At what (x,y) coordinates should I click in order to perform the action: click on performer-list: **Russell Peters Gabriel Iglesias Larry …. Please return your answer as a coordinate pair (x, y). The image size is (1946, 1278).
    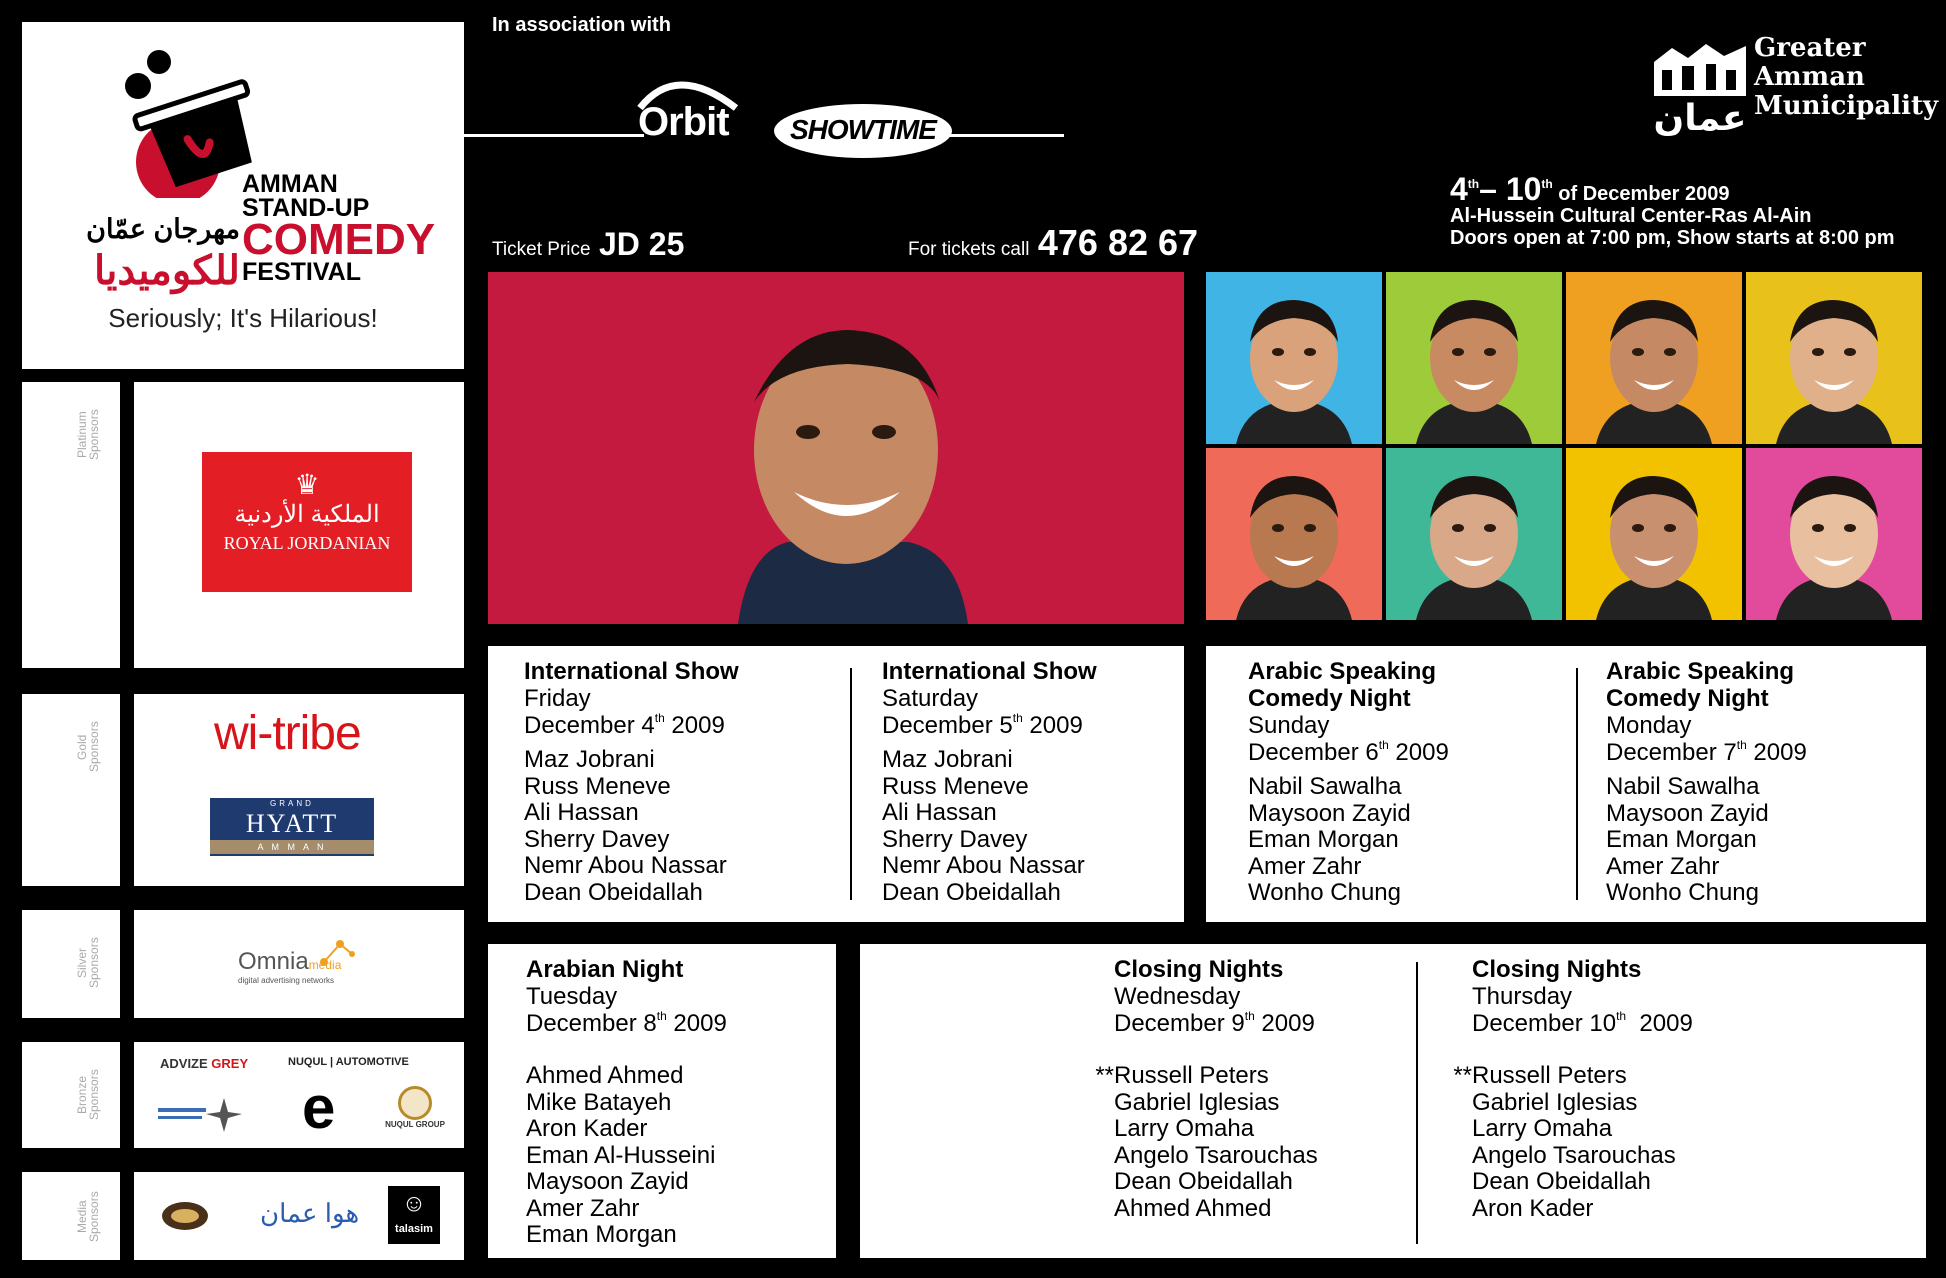
    Looking at the image, I should click on (1206, 1142).